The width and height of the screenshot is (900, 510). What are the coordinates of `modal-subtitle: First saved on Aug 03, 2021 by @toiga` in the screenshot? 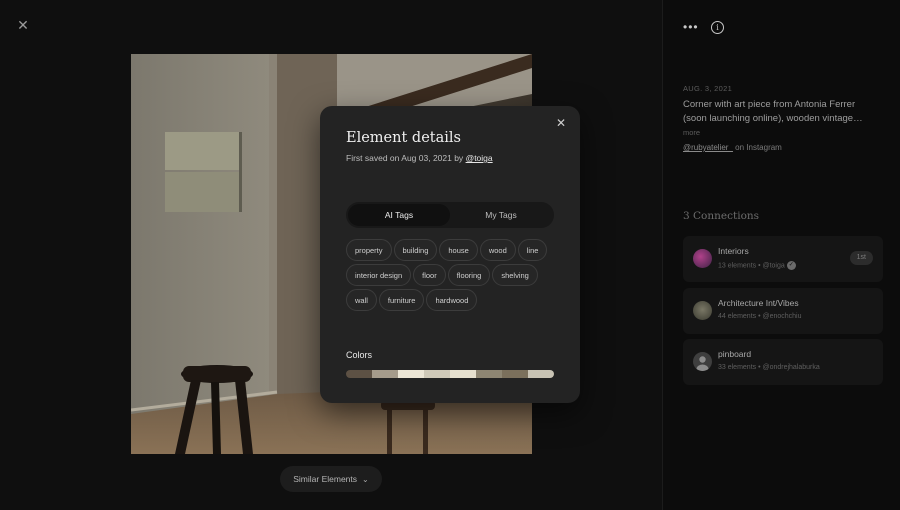 It's located at (419, 158).